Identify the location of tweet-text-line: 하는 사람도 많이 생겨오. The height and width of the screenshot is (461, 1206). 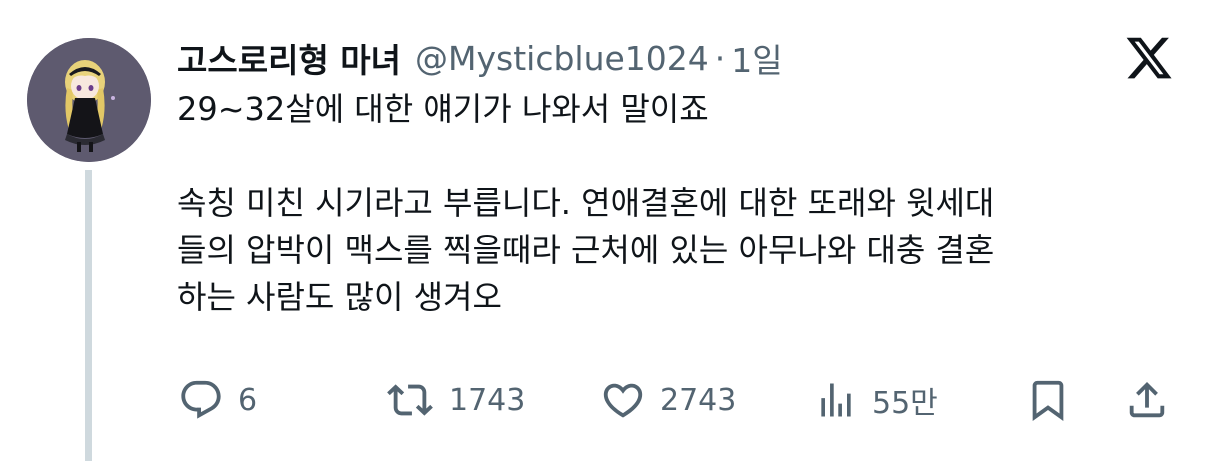
(339, 297).